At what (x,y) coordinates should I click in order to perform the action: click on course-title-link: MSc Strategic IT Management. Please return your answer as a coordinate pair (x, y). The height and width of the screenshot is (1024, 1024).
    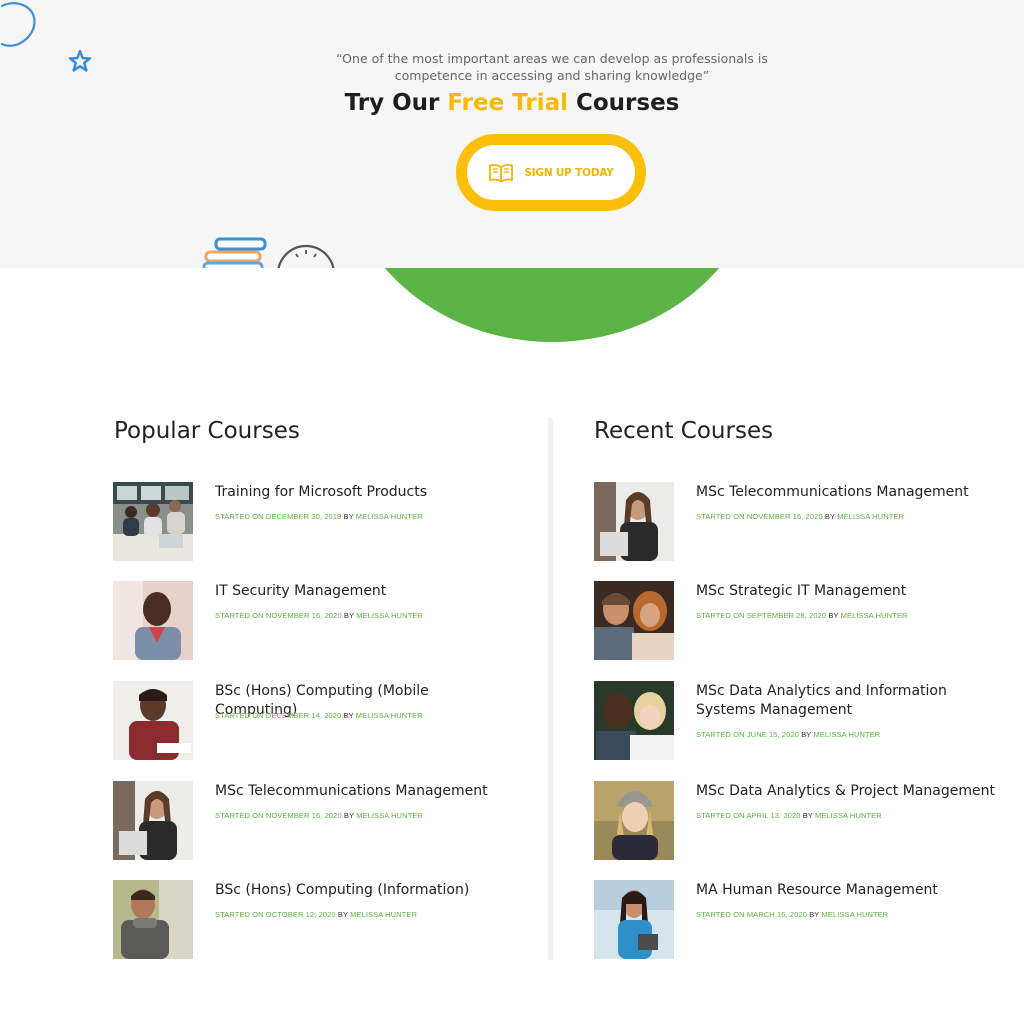
    Looking at the image, I should click on (846, 591).